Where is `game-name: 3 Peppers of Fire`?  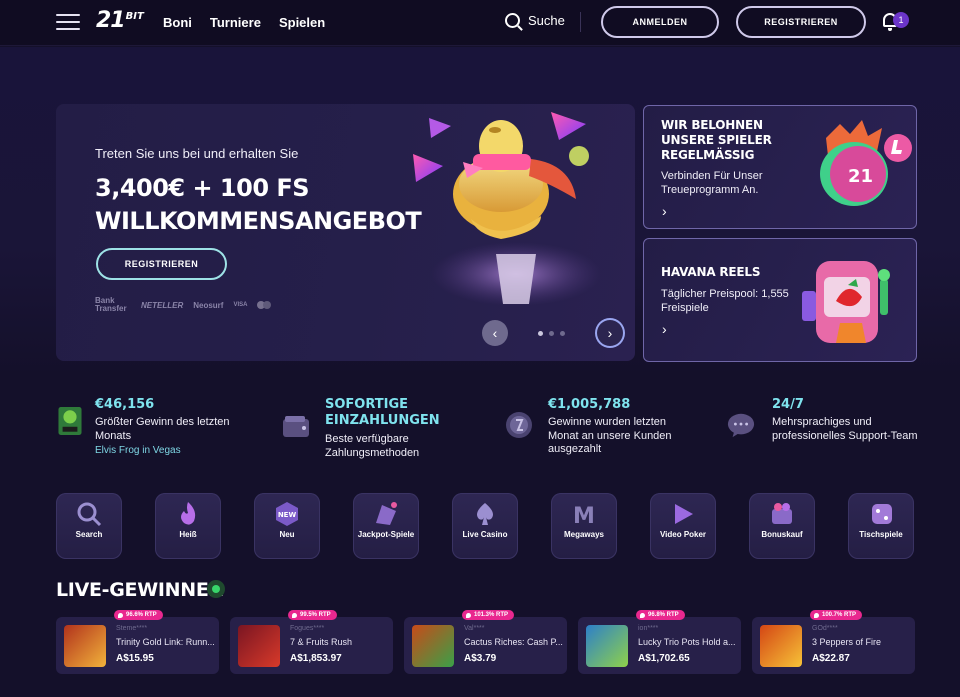
game-name: 3 Peppers of Fire is located at coordinates (847, 642).